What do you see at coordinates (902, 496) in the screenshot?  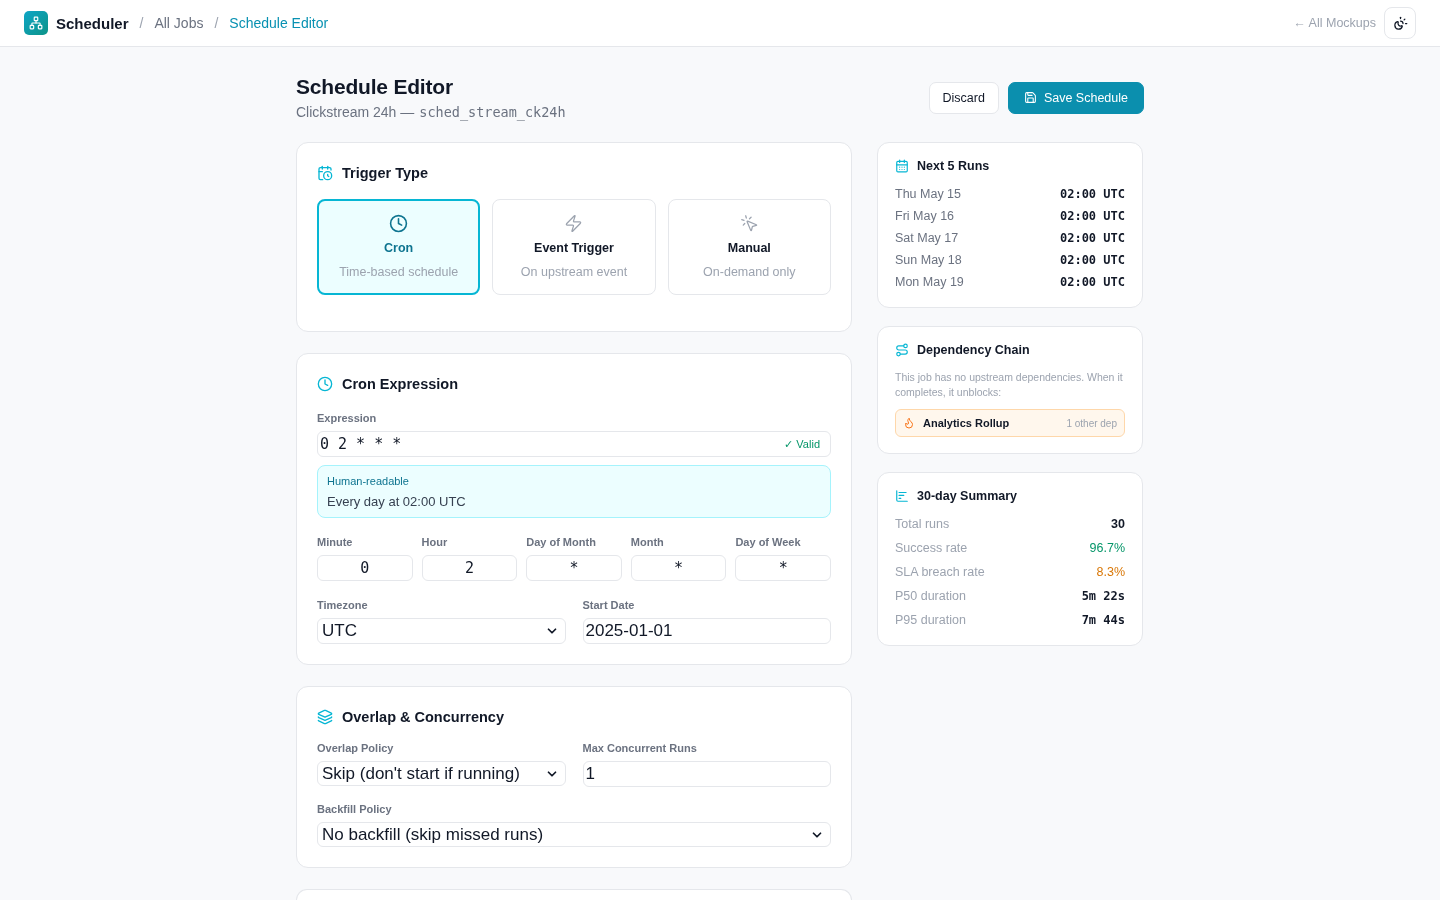 I see `bar-chart-icon` at bounding box center [902, 496].